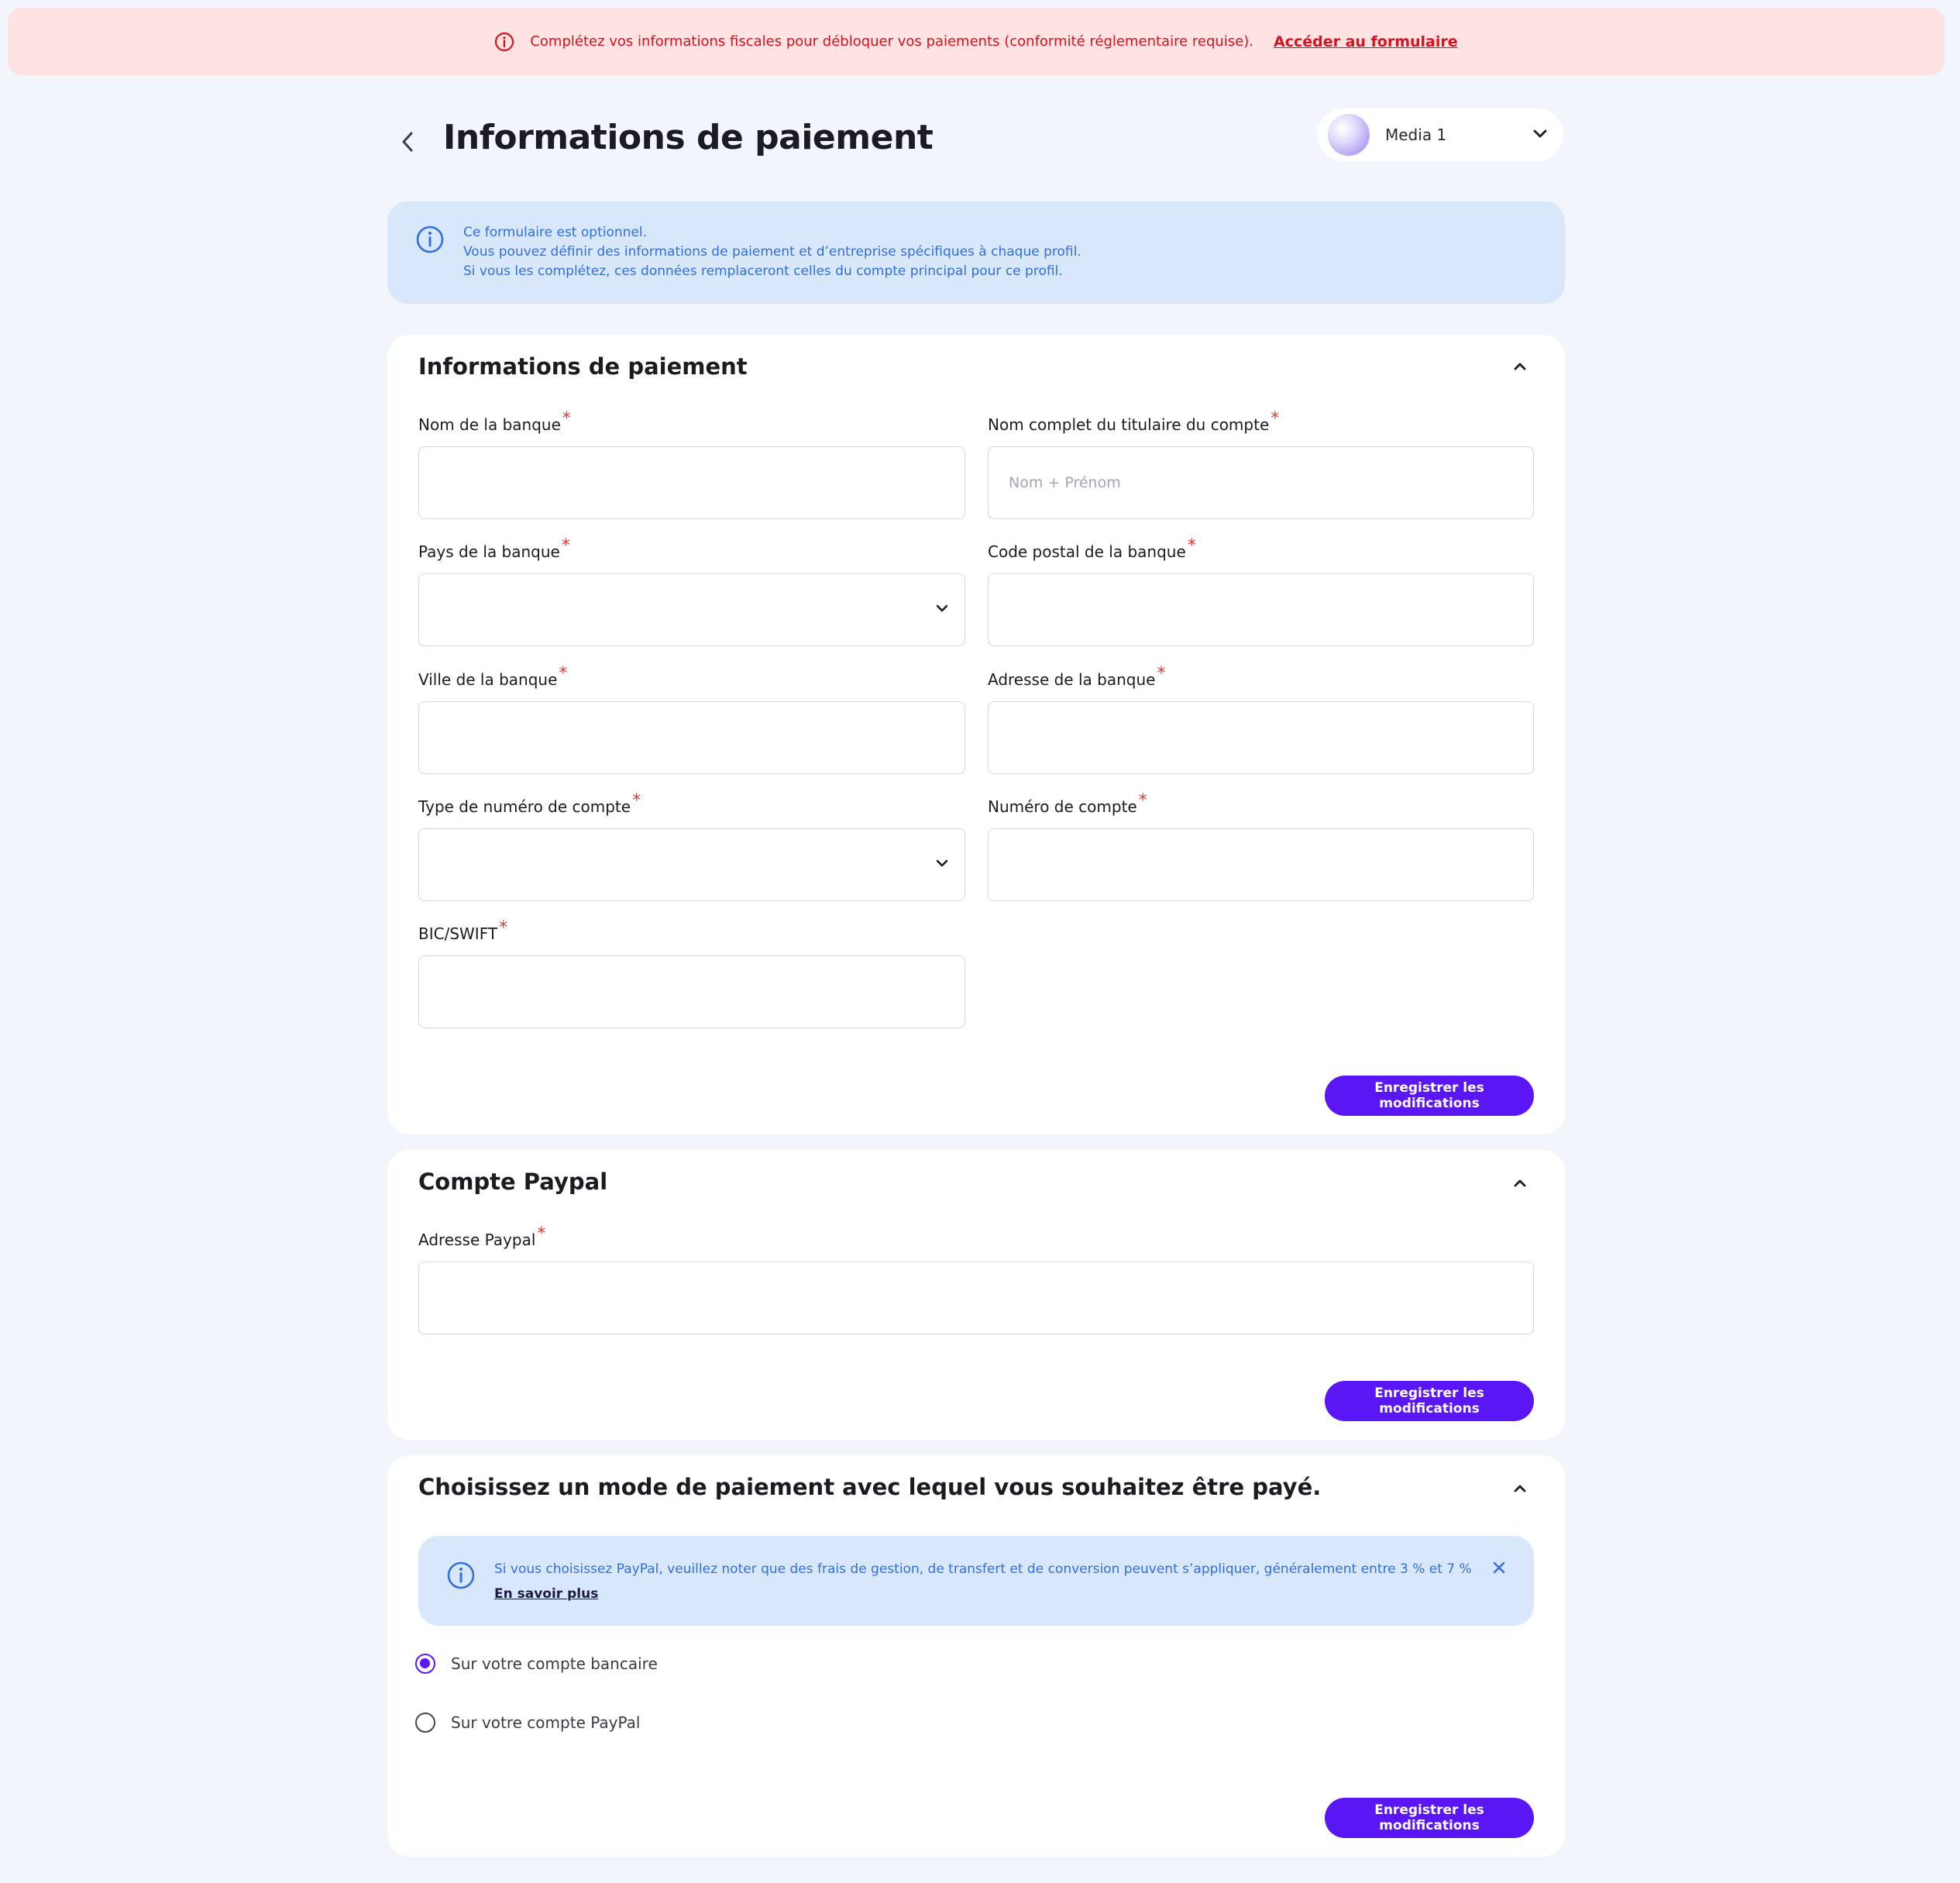 The image size is (1960, 1883). I want to click on account-type-label: Type de numéro de compte*, so click(529, 804).